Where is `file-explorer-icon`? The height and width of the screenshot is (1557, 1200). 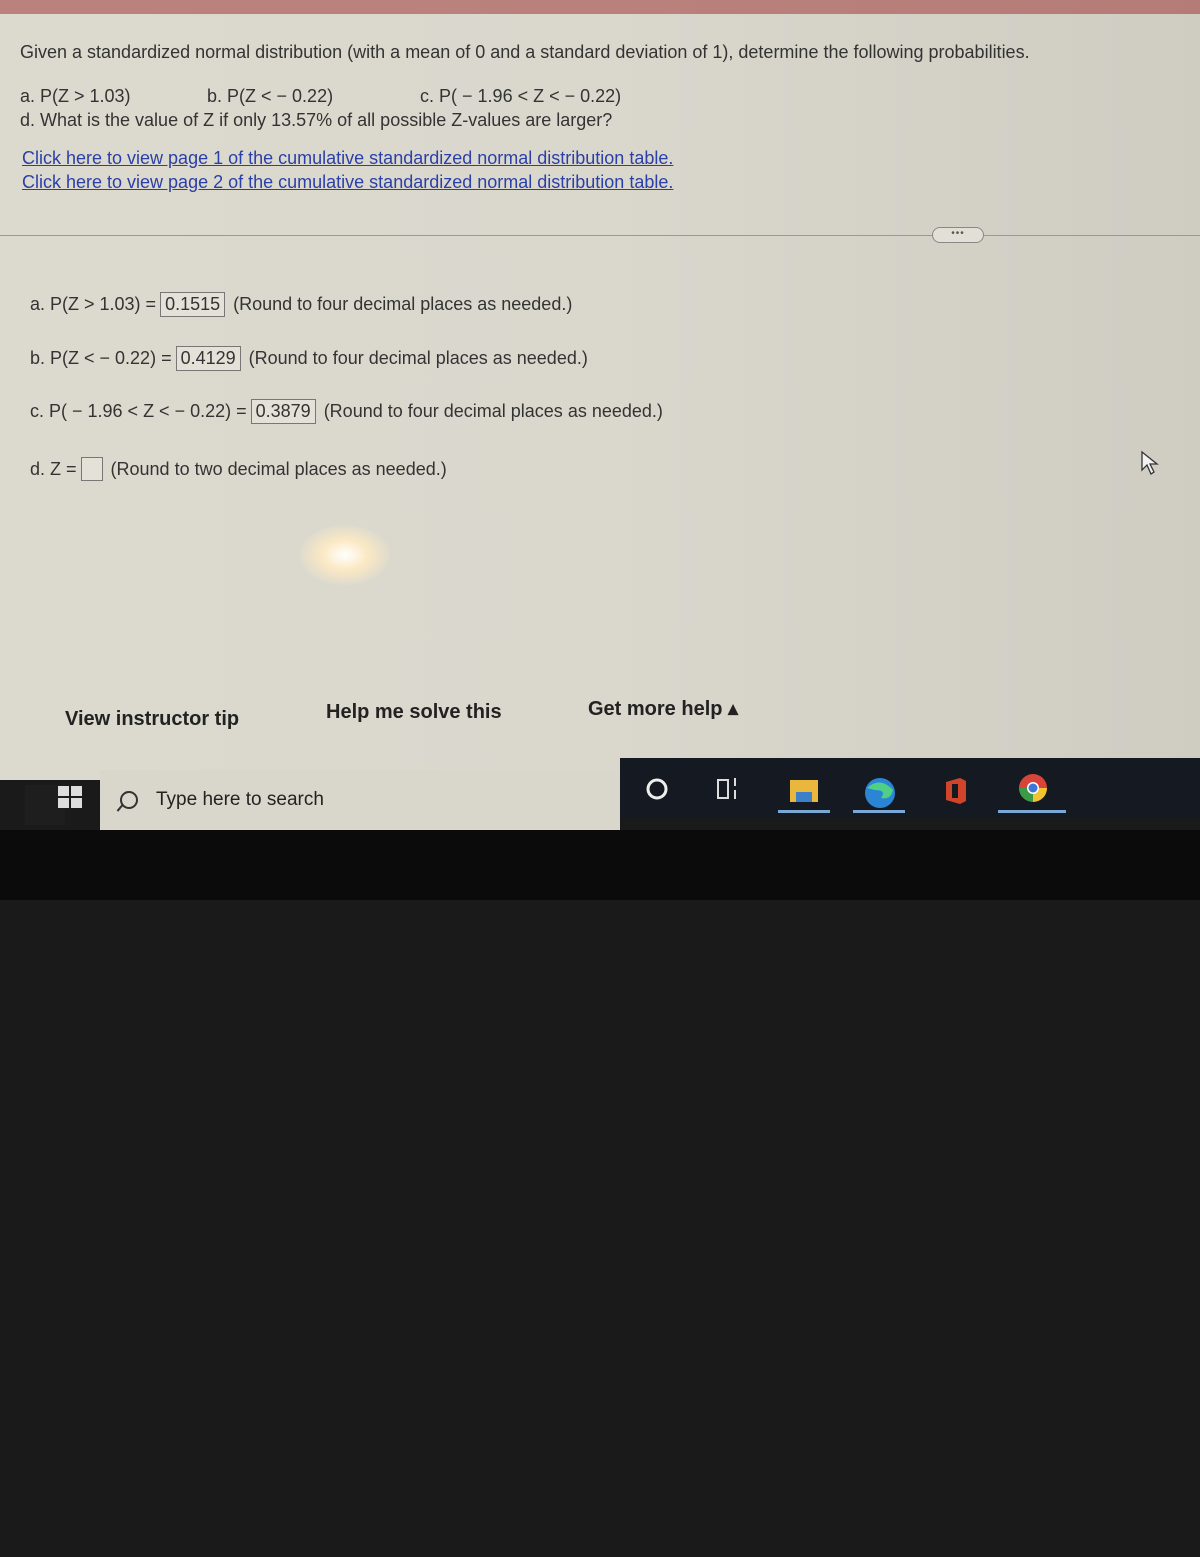
file-explorer-icon is located at coordinates (804, 790).